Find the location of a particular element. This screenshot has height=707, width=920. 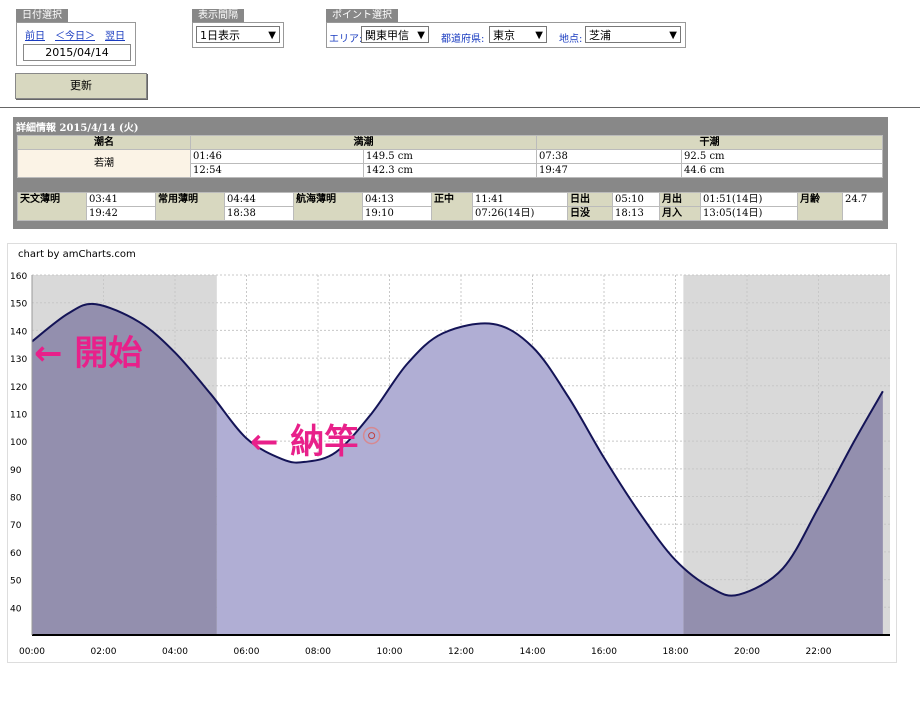

divider is located at coordinates (460, 107).